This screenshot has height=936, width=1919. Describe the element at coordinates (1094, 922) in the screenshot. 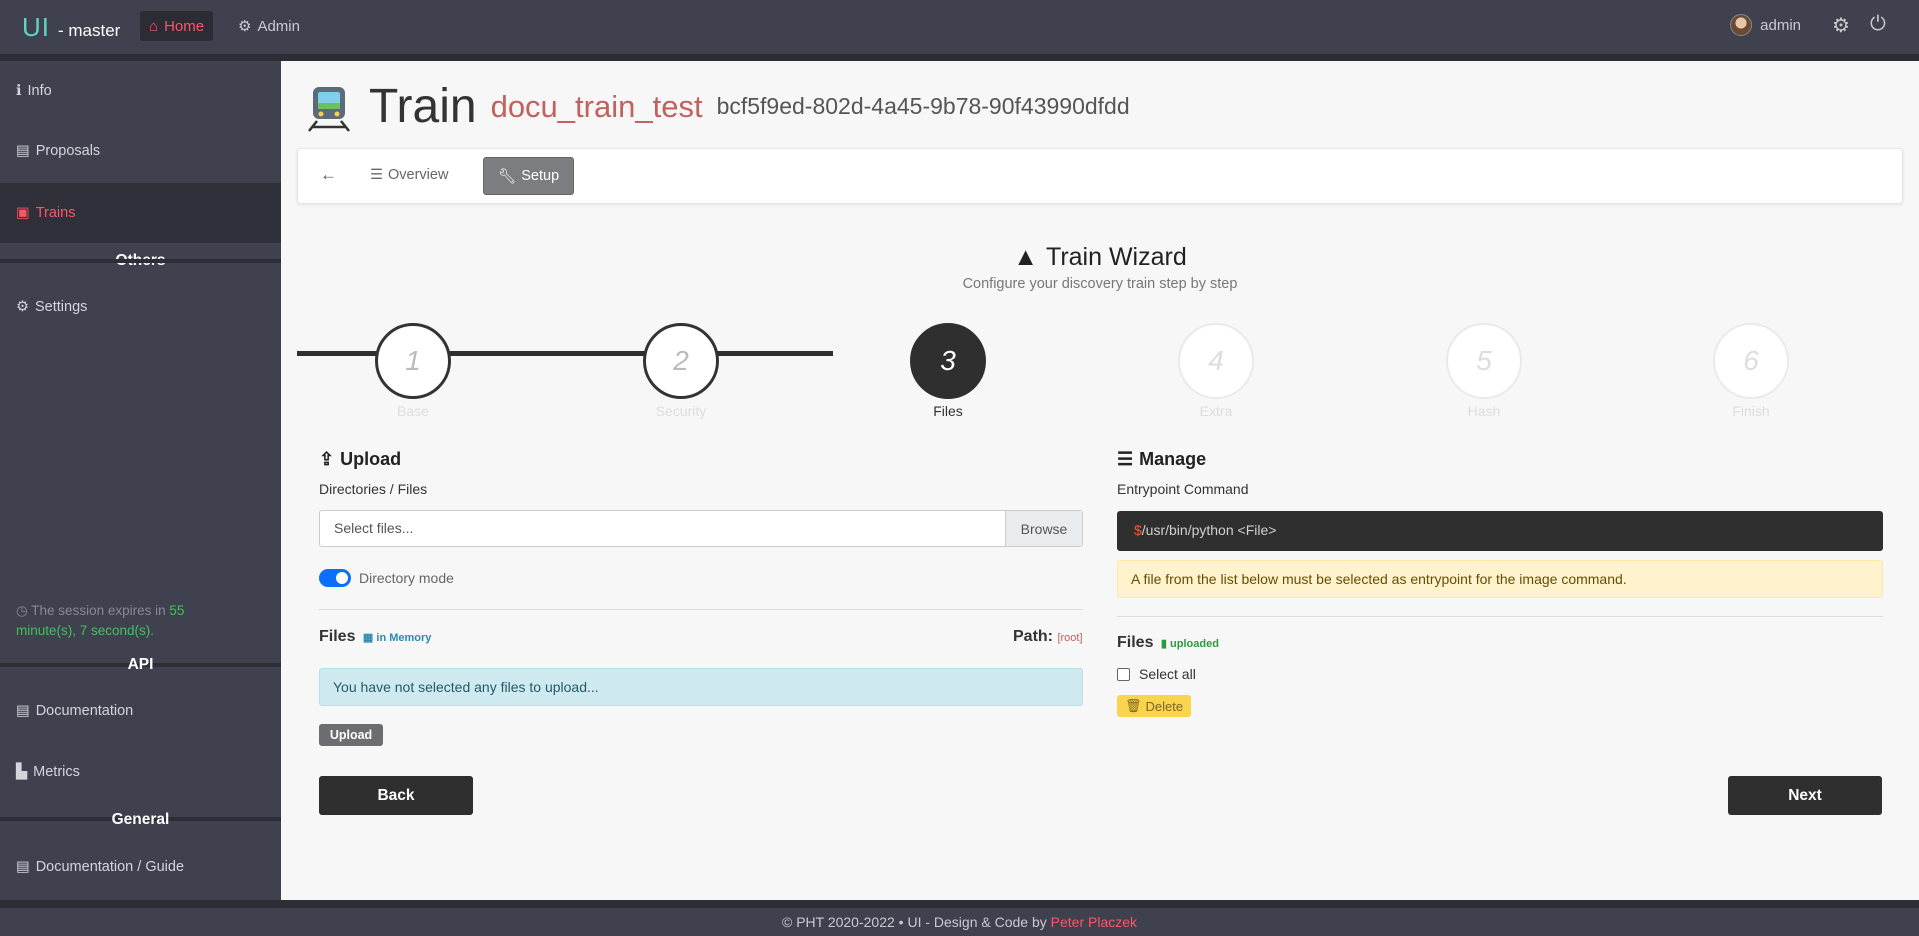

I see `footer-author-link: Peter Placzek` at that location.